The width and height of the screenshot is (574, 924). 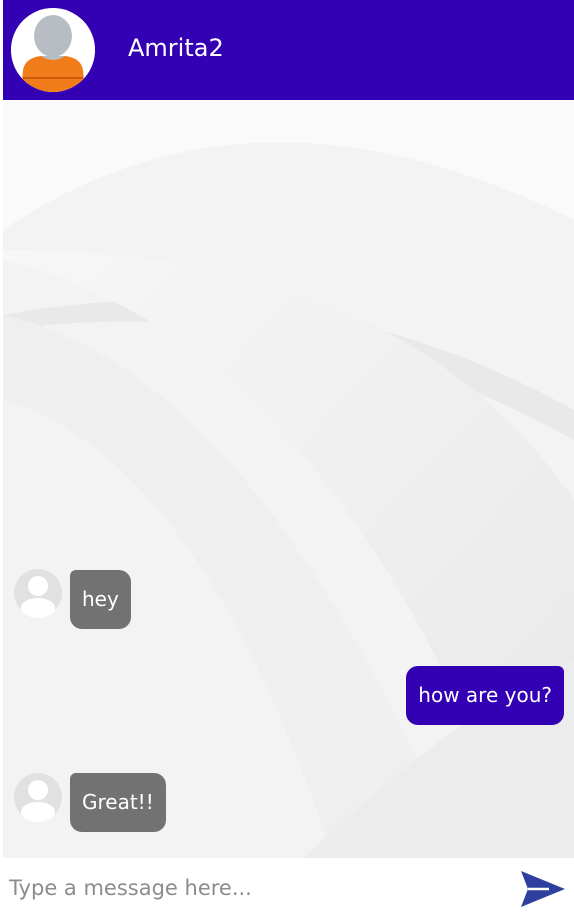 I want to click on user-avatar-icon, so click(x=53, y=50).